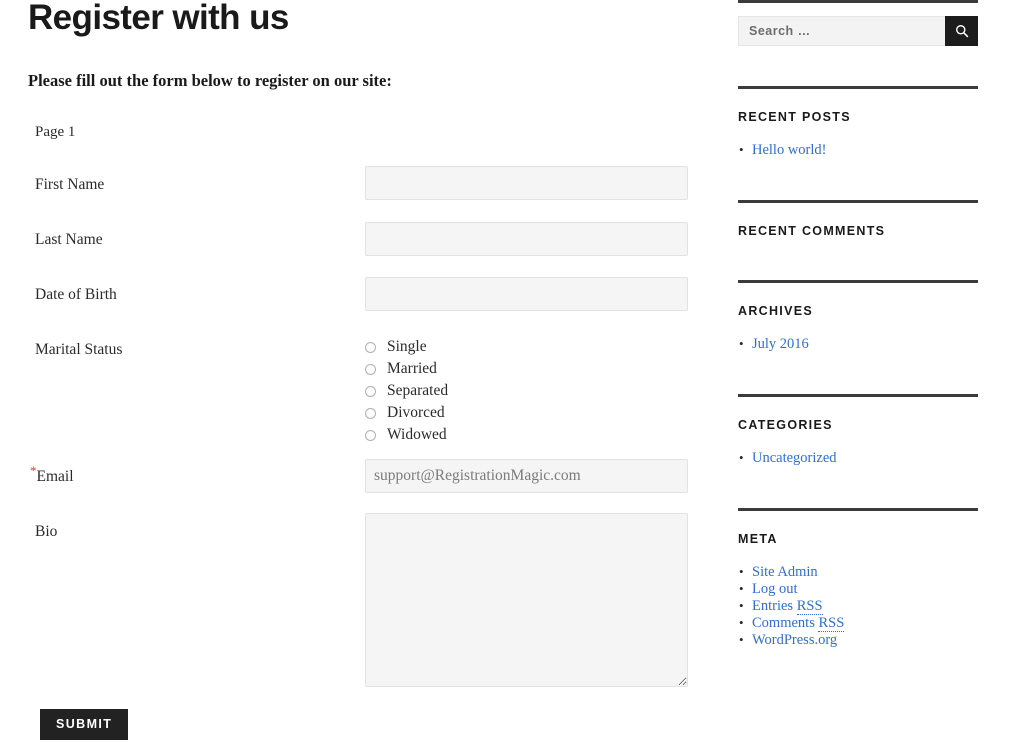 The width and height of the screenshot is (1024, 746). Describe the element at coordinates (858, 589) in the screenshot. I see `list-item: Log out` at that location.